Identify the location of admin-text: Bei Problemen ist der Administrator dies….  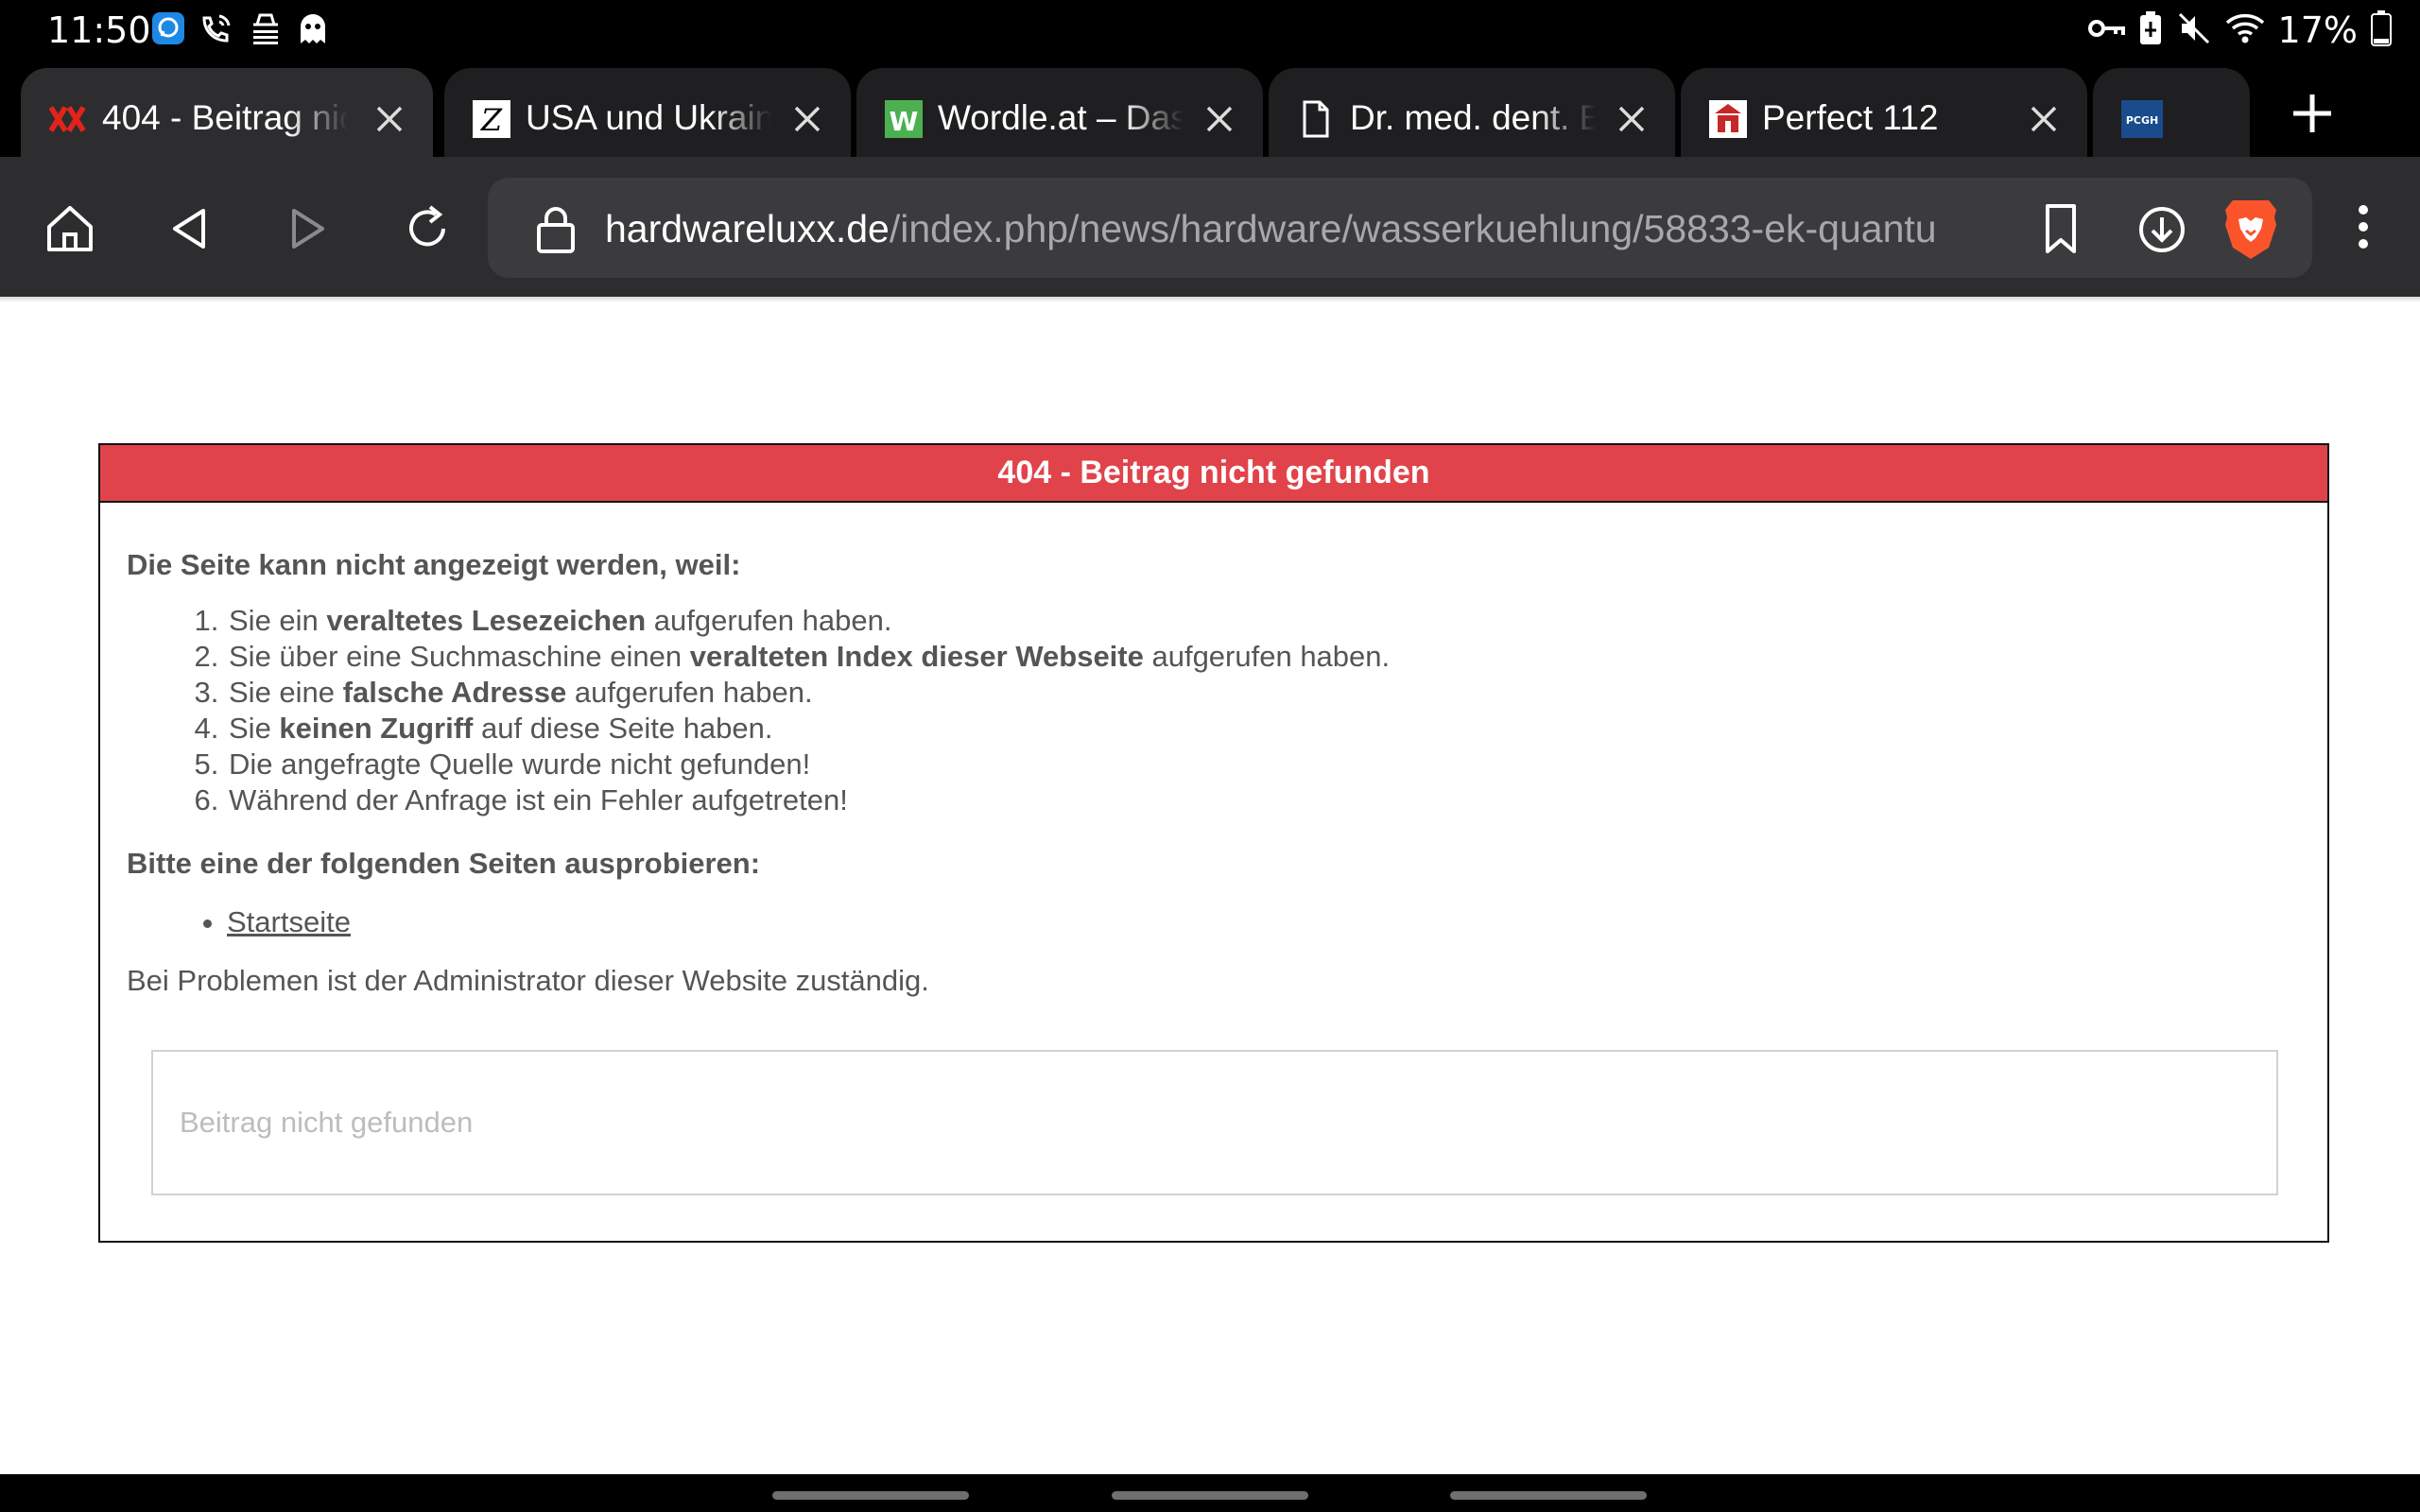
(528, 980).